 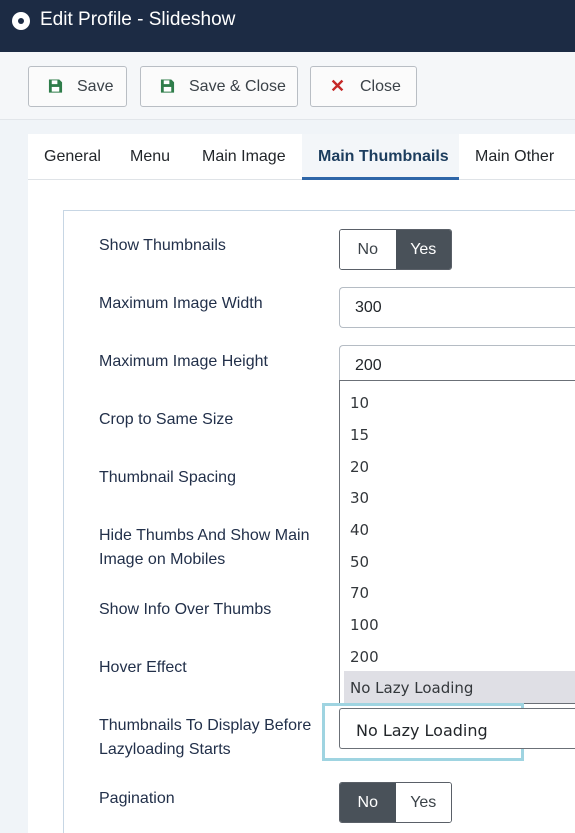 I want to click on show-thumbnails-label: Show Thumbnails, so click(x=162, y=245).